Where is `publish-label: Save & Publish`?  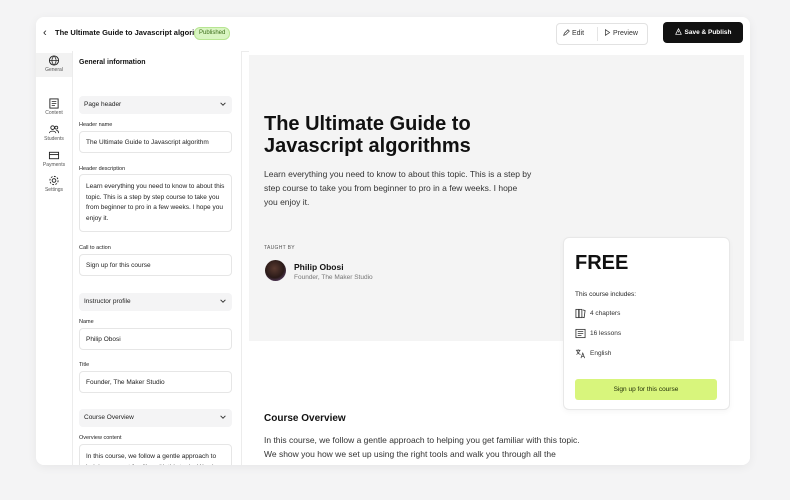 publish-label: Save & Publish is located at coordinates (708, 32).